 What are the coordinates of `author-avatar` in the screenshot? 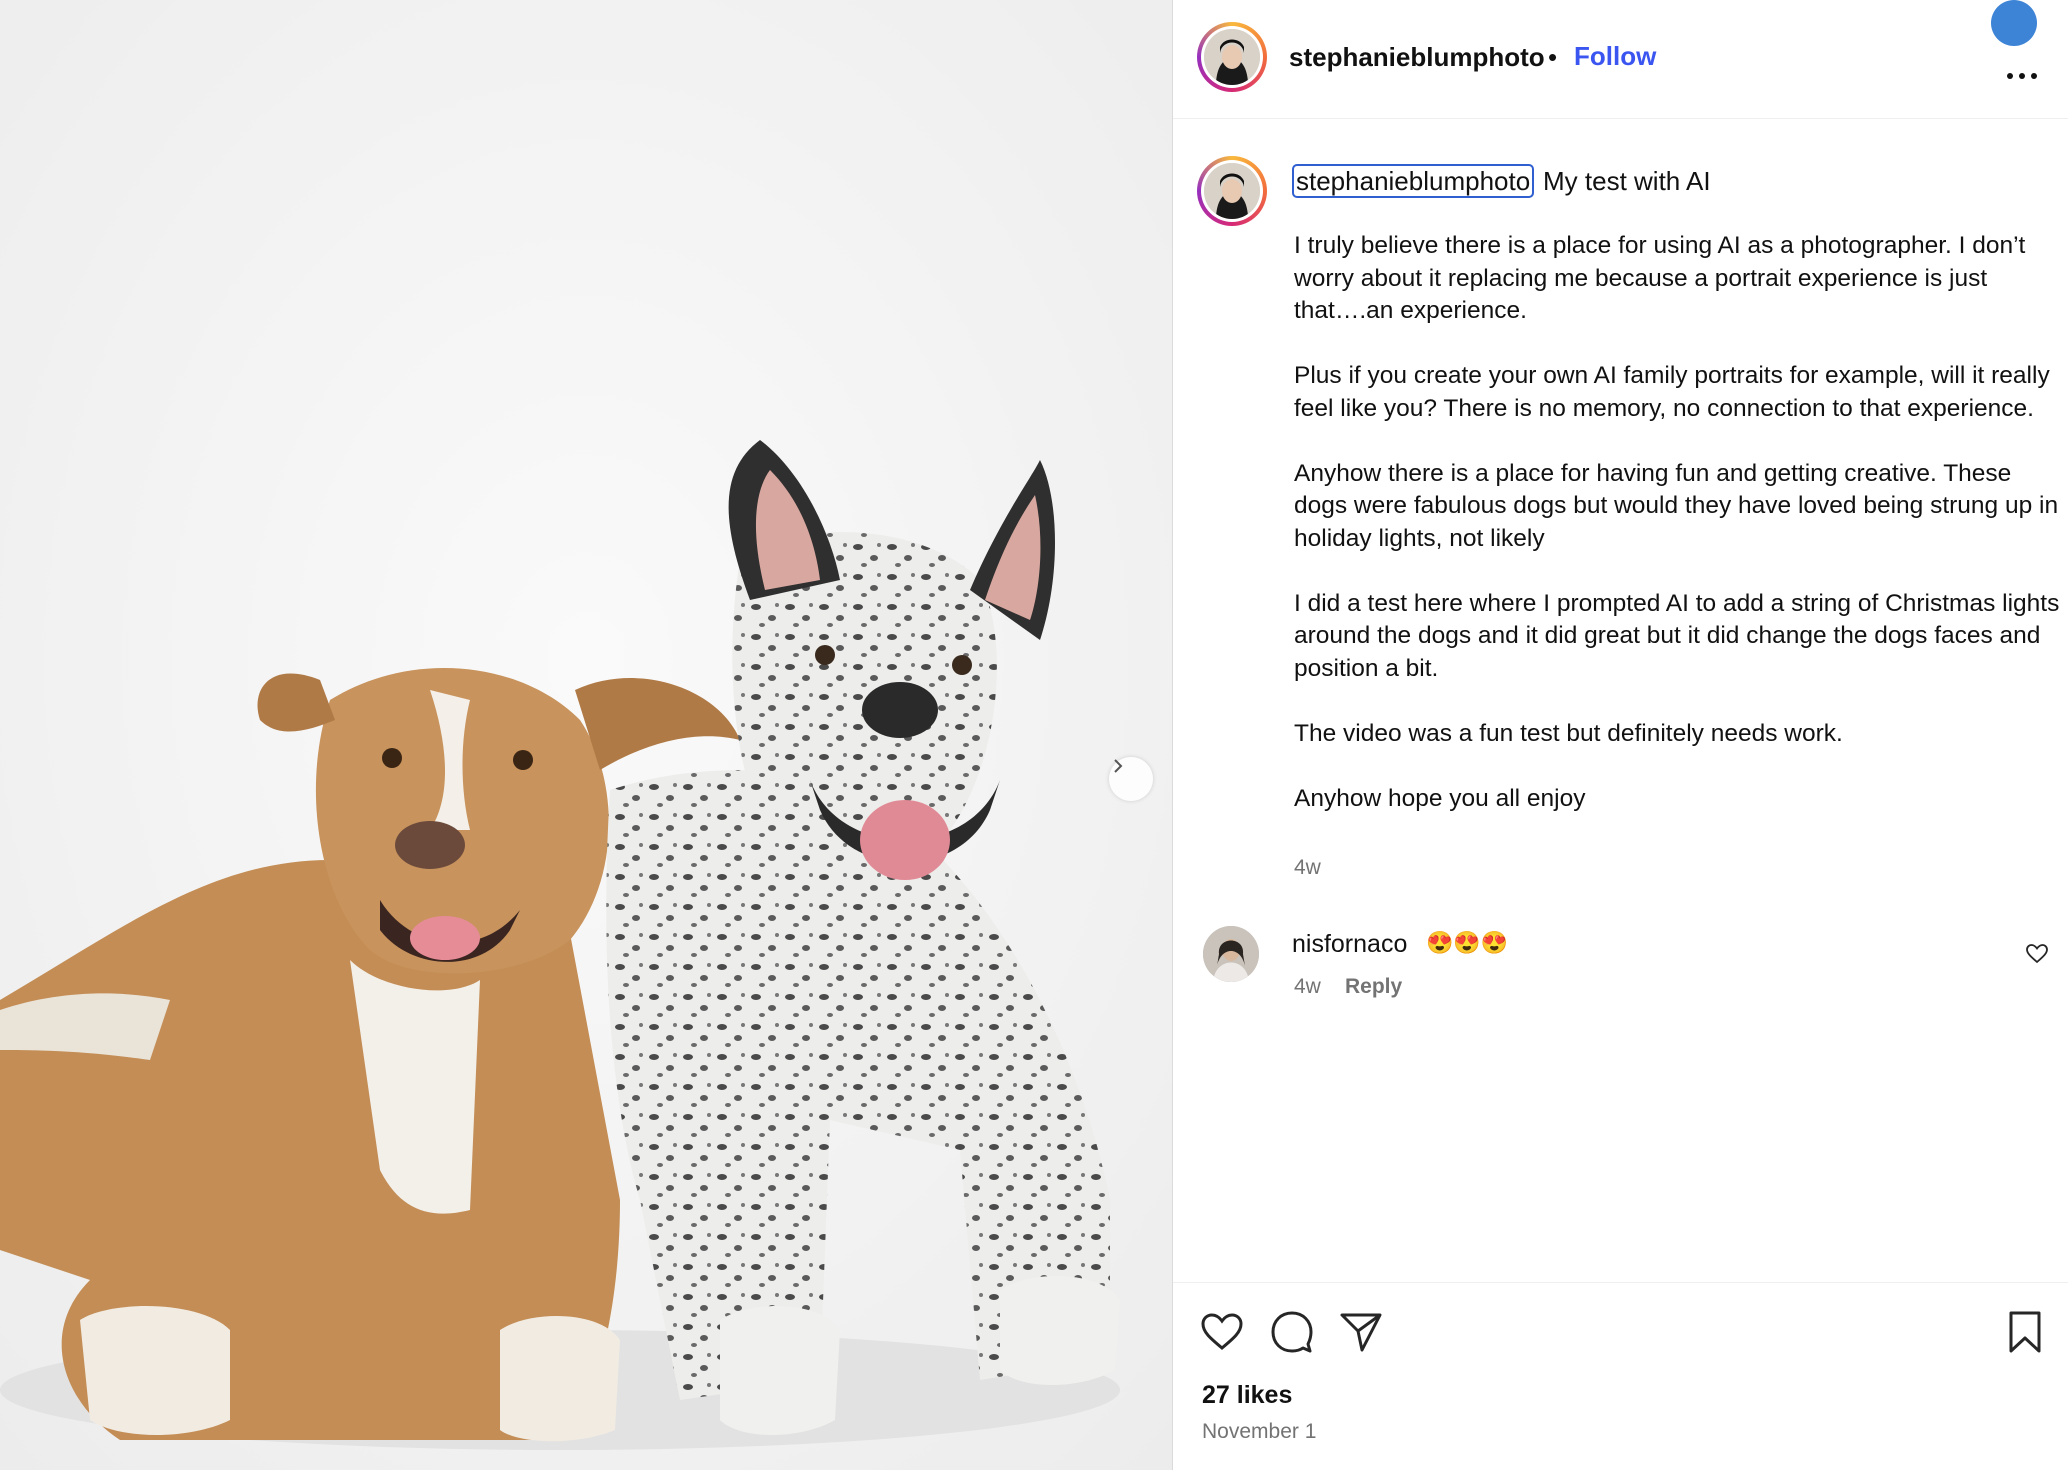 It's located at (1232, 57).